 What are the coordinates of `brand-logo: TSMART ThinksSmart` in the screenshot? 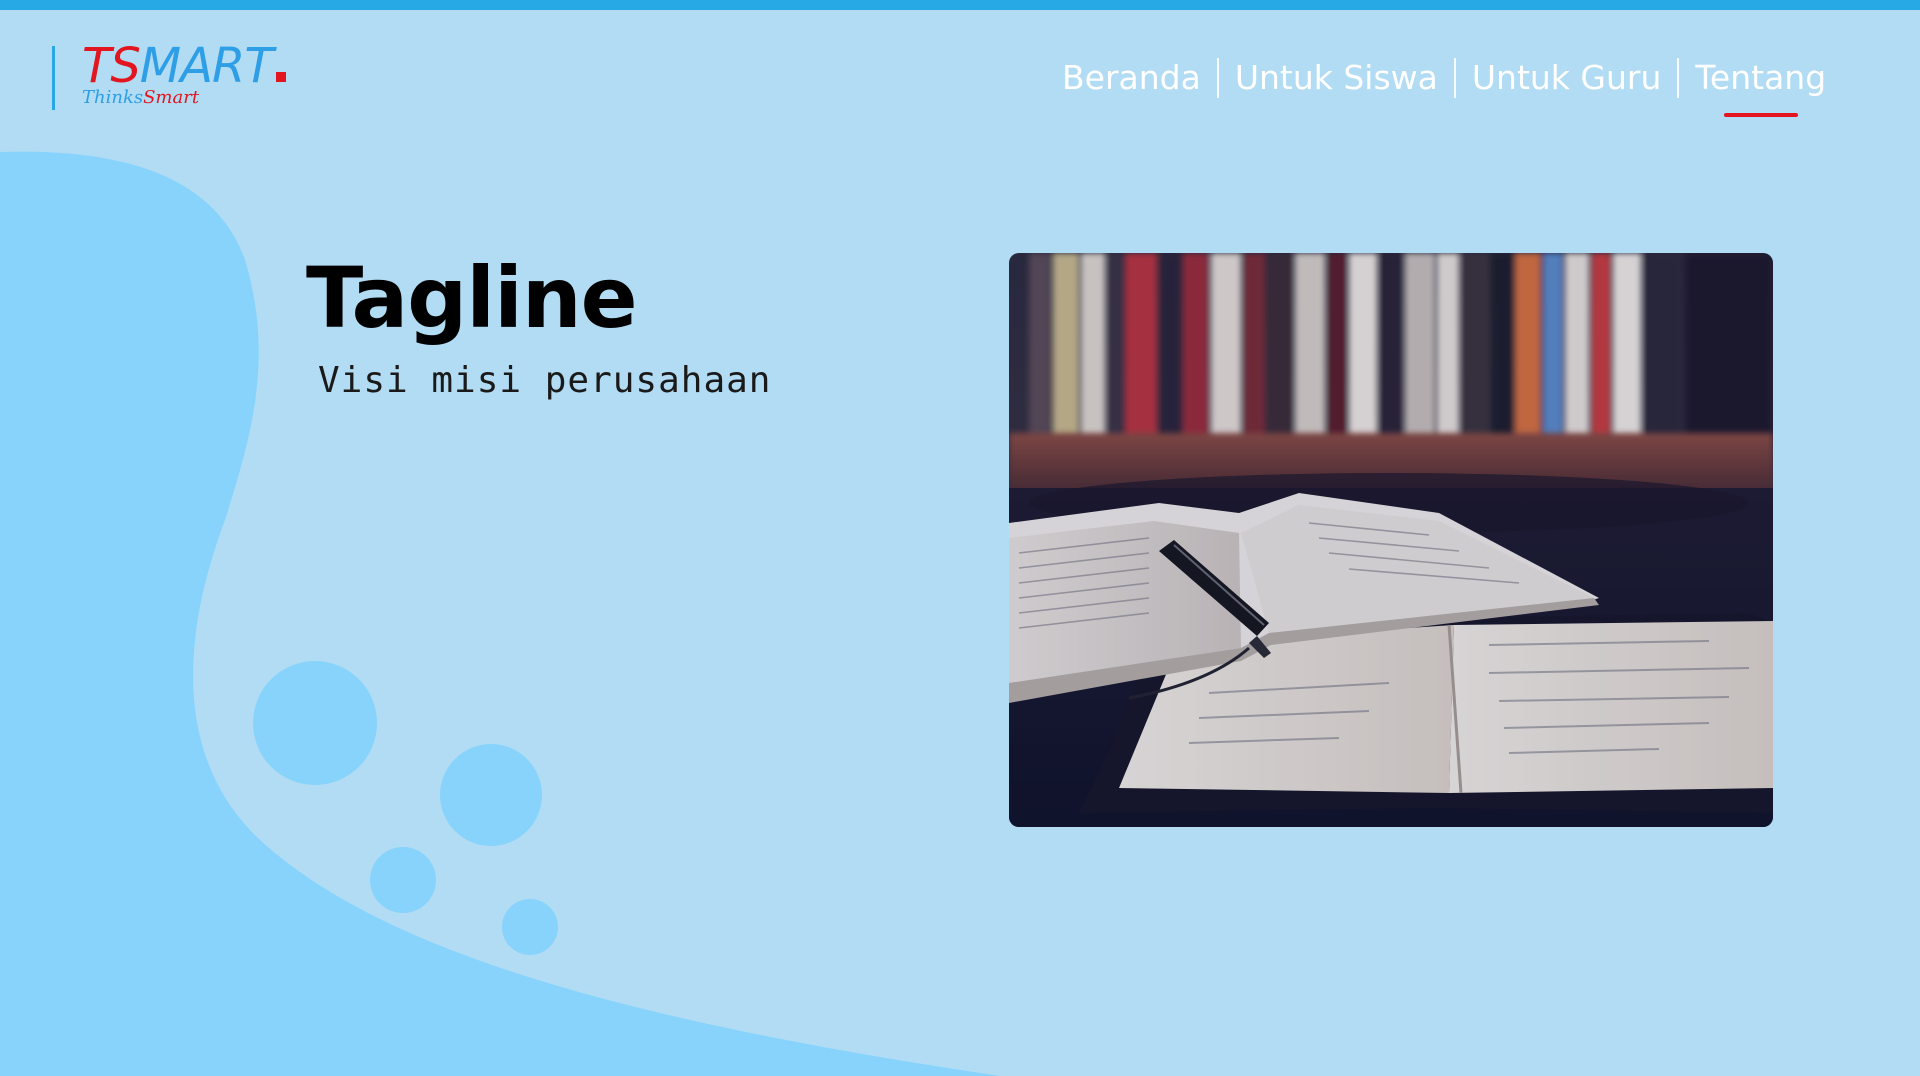 It's located at (169, 76).